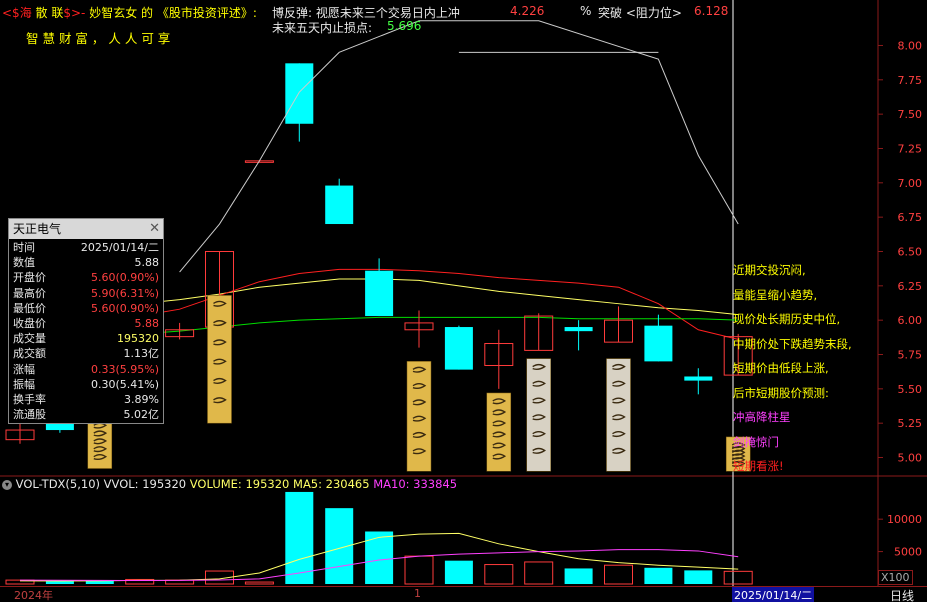  I want to click on volume-tick-label: 10000, so click(904, 519).